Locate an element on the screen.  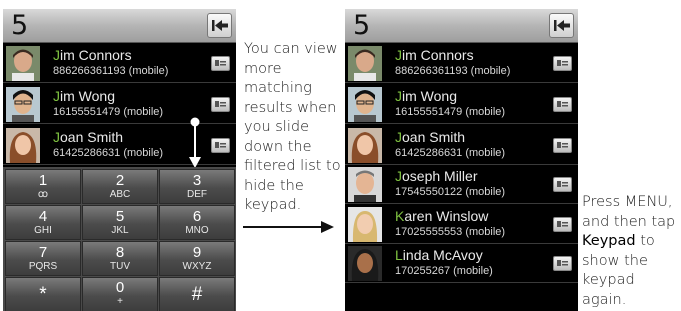
key-3: 3 DEF is located at coordinates (197, 186).